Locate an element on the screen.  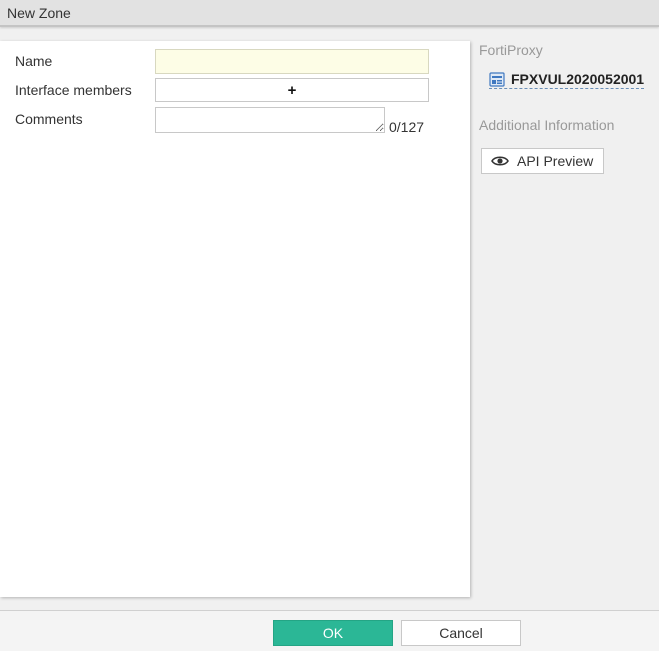
comments-char-counter: 0/127 is located at coordinates (407, 127).